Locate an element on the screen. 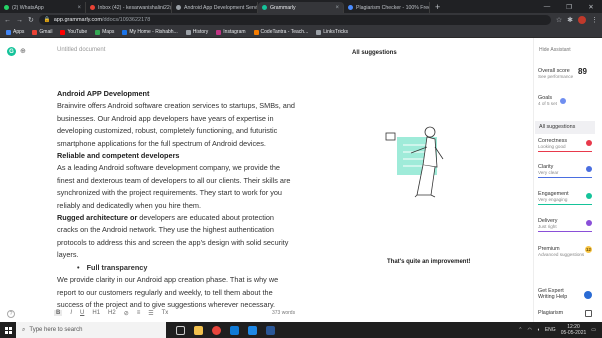  goals-icon is located at coordinates (563, 101).